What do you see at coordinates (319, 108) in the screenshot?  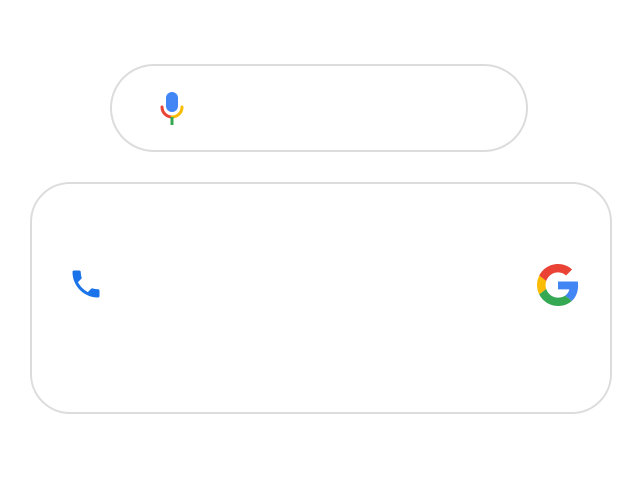 I see `voice-search-bar` at bounding box center [319, 108].